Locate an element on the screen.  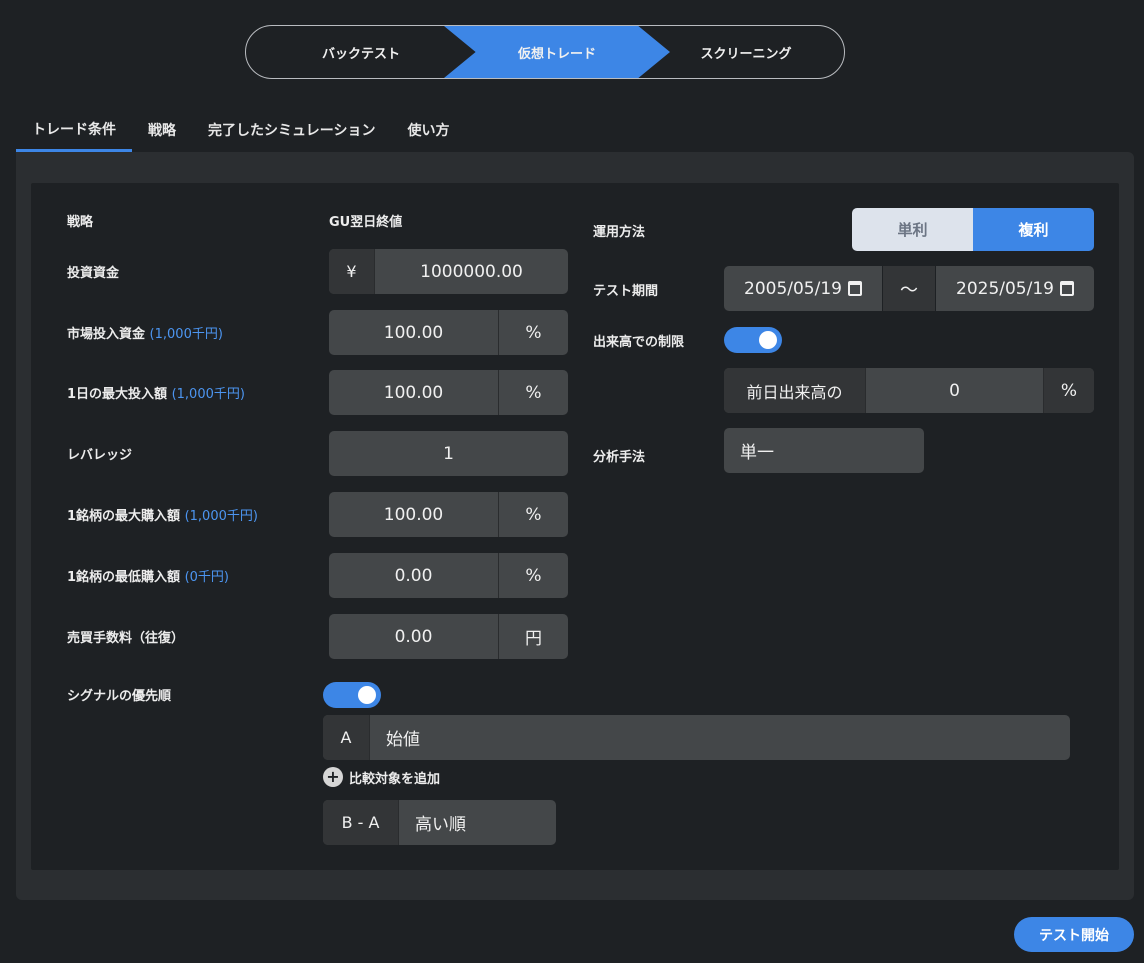
plus-icon: + is located at coordinates (333, 777).